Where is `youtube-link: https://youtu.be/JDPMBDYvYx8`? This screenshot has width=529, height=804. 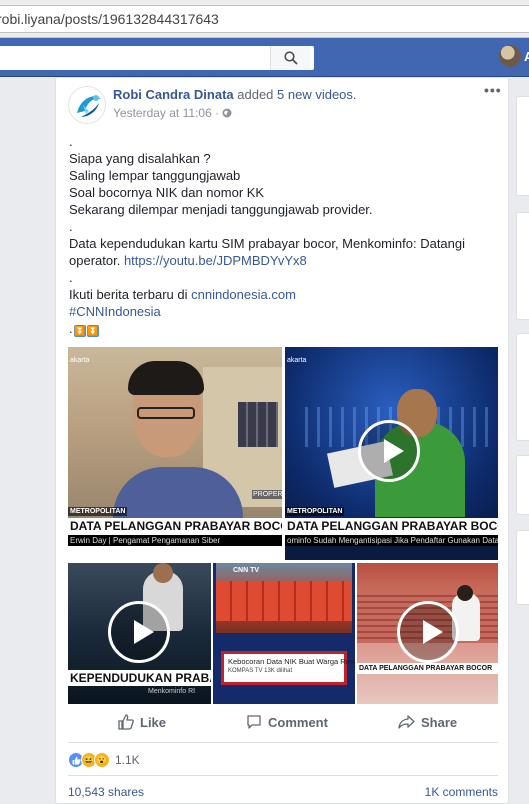 youtube-link: https://youtu.be/JDPMBDYvYx8 is located at coordinates (215, 260).